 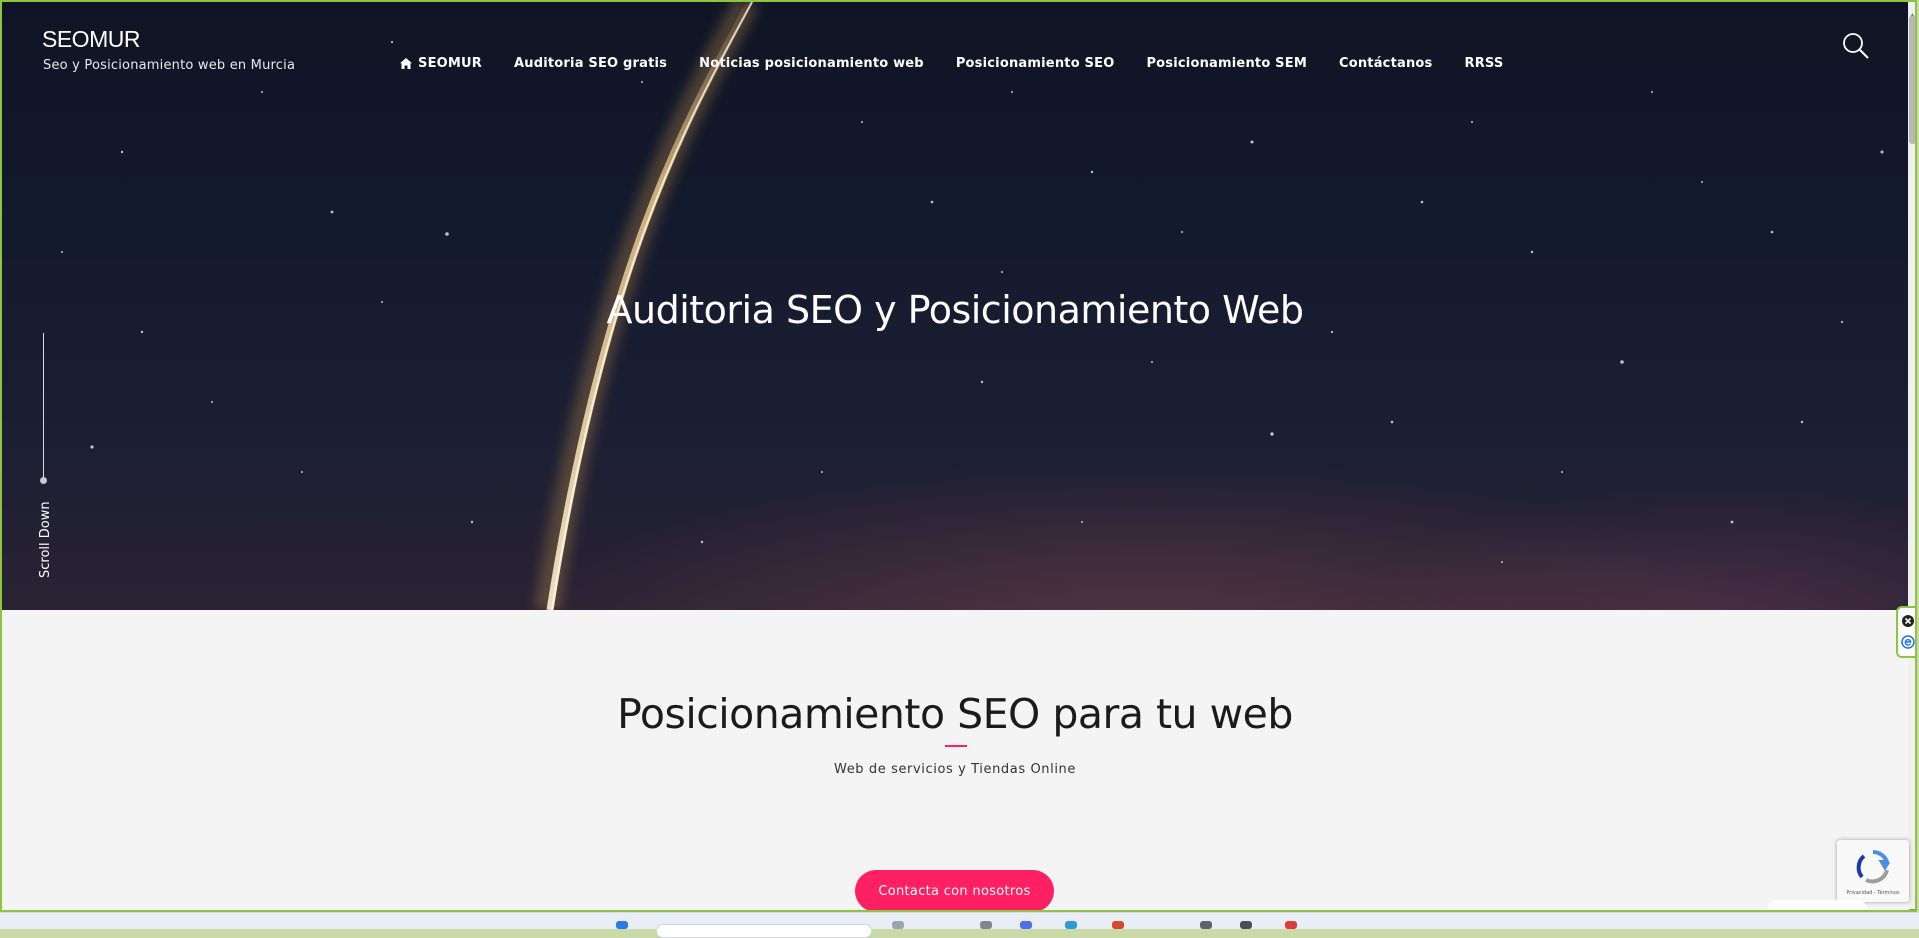 I want to click on title-divider, so click(x=956, y=746).